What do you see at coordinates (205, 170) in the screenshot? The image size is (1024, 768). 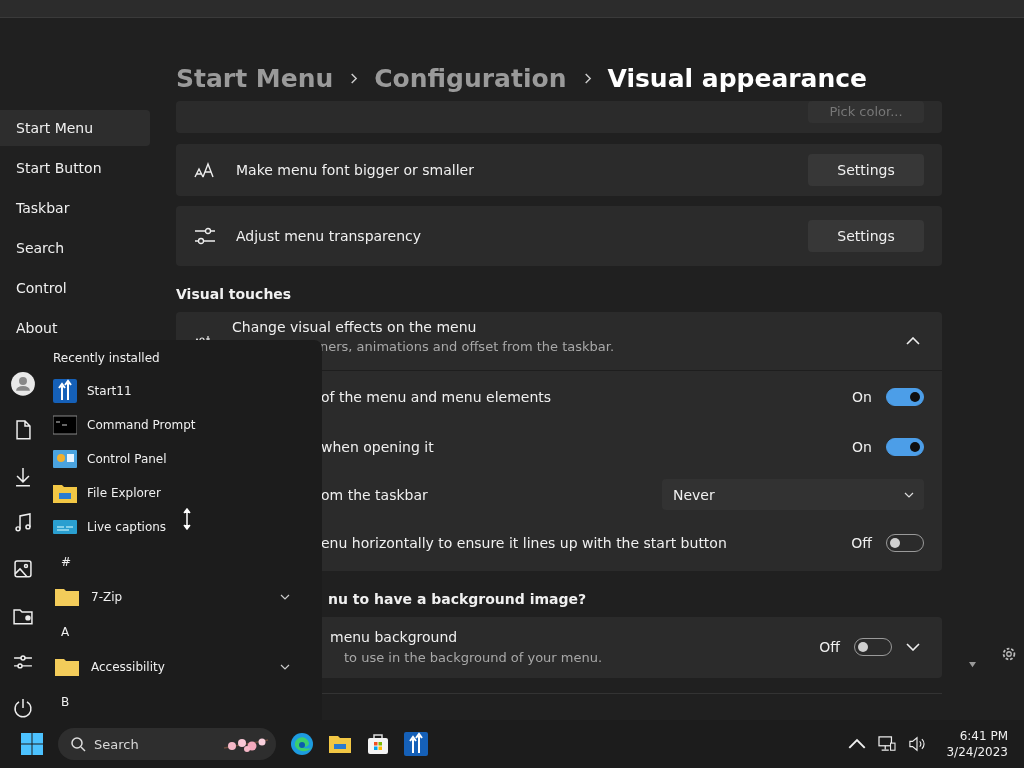 I see `font-size-icon` at bounding box center [205, 170].